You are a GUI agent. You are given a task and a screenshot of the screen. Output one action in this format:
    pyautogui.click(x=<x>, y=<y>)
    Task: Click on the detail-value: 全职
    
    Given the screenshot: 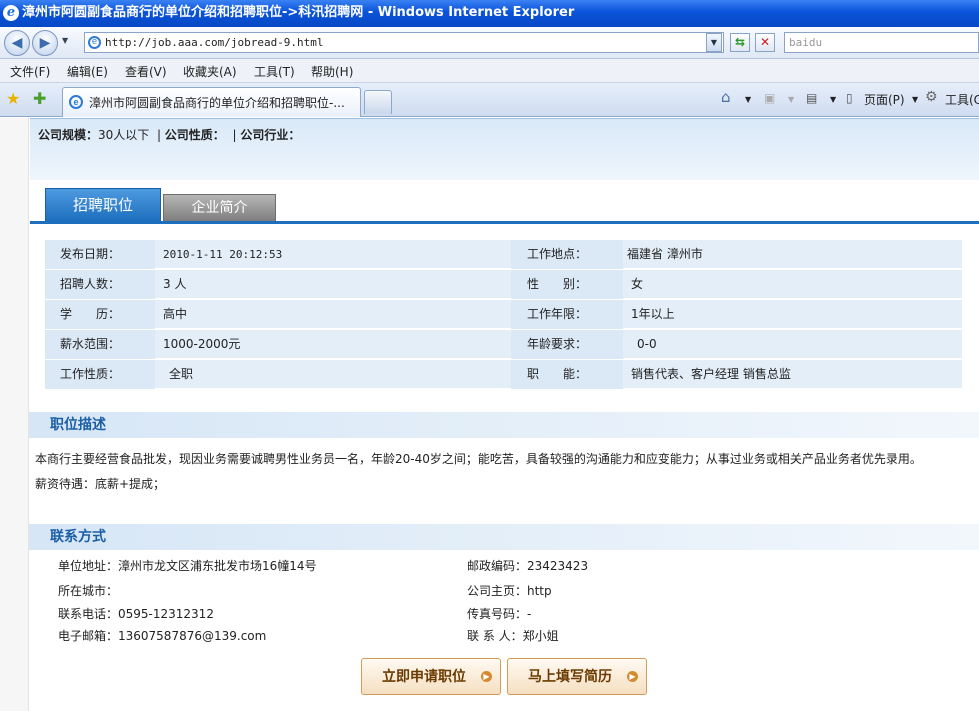 What is the action you would take?
    pyautogui.click(x=181, y=374)
    